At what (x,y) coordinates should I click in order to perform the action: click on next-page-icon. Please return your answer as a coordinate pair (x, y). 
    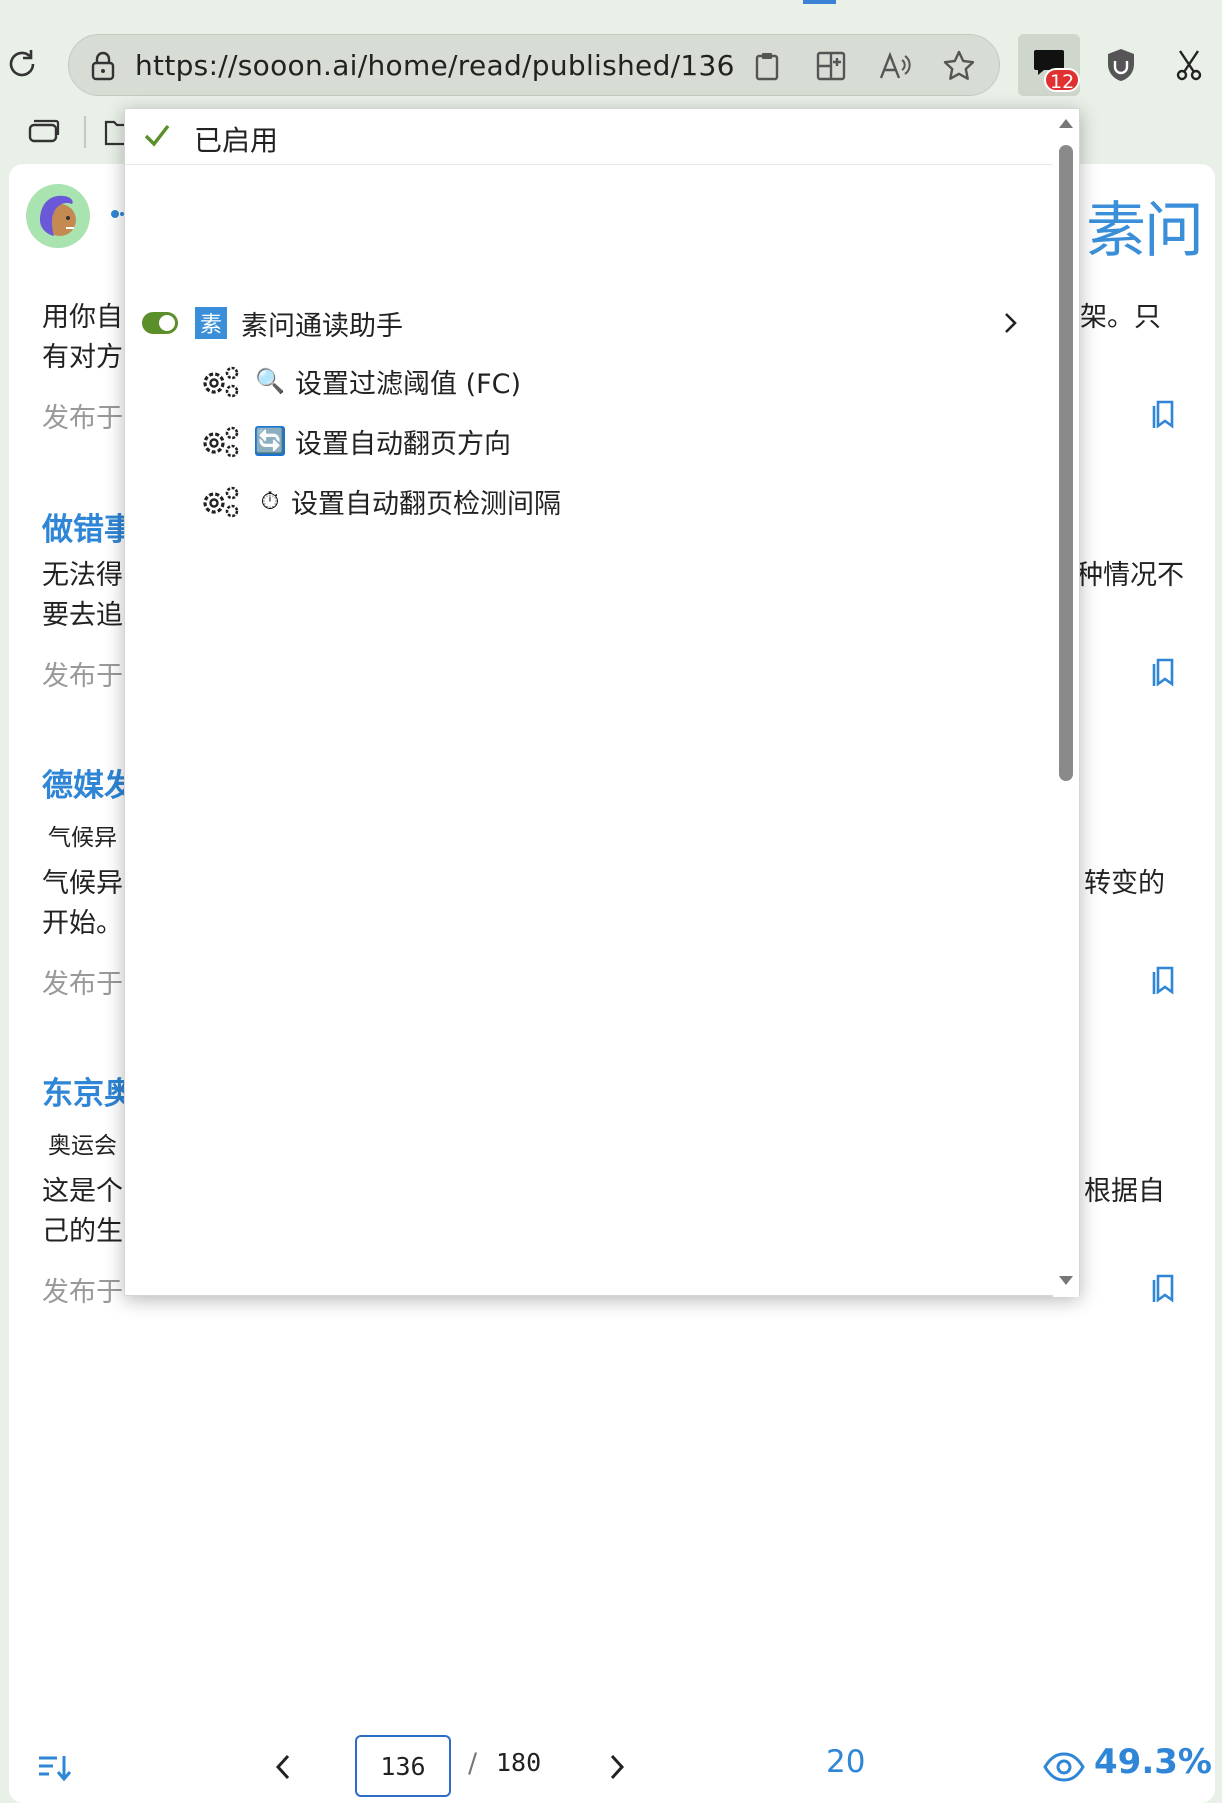
    Looking at the image, I should click on (617, 1767).